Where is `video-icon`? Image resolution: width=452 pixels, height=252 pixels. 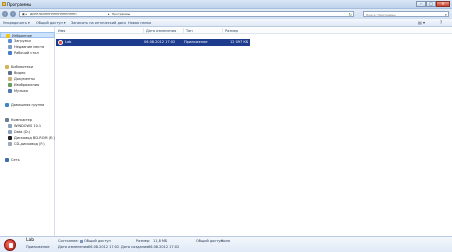
video-icon is located at coordinates (10, 73).